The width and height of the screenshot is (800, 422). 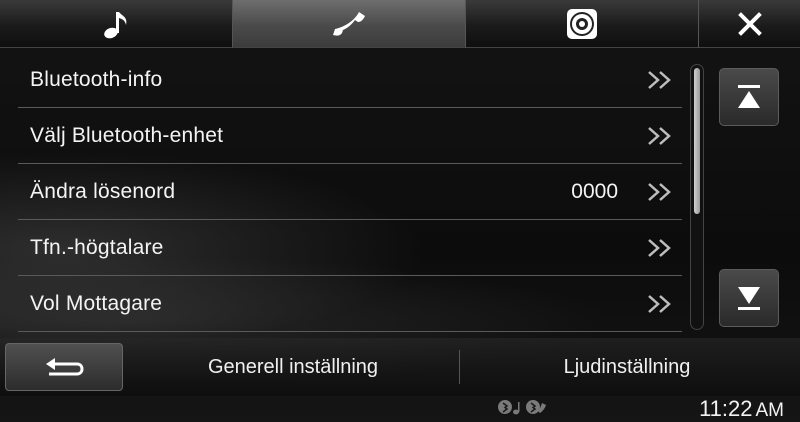 What do you see at coordinates (350, 248) in the screenshot?
I see `list-item-phone-speaker: Tfn.-högtalare` at bounding box center [350, 248].